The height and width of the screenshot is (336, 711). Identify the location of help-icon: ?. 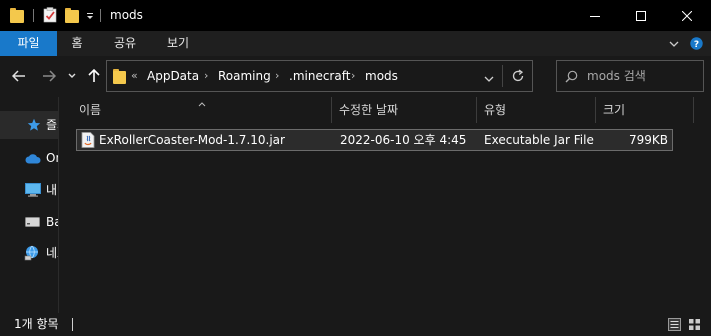
(696, 43).